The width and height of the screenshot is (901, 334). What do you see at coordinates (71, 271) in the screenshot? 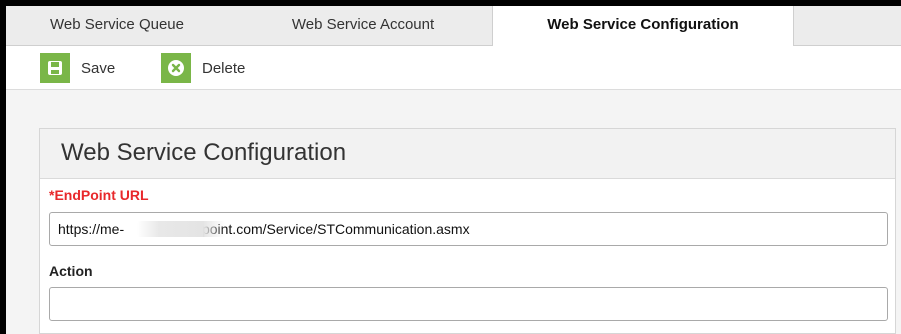
I see `action-label: Action` at bounding box center [71, 271].